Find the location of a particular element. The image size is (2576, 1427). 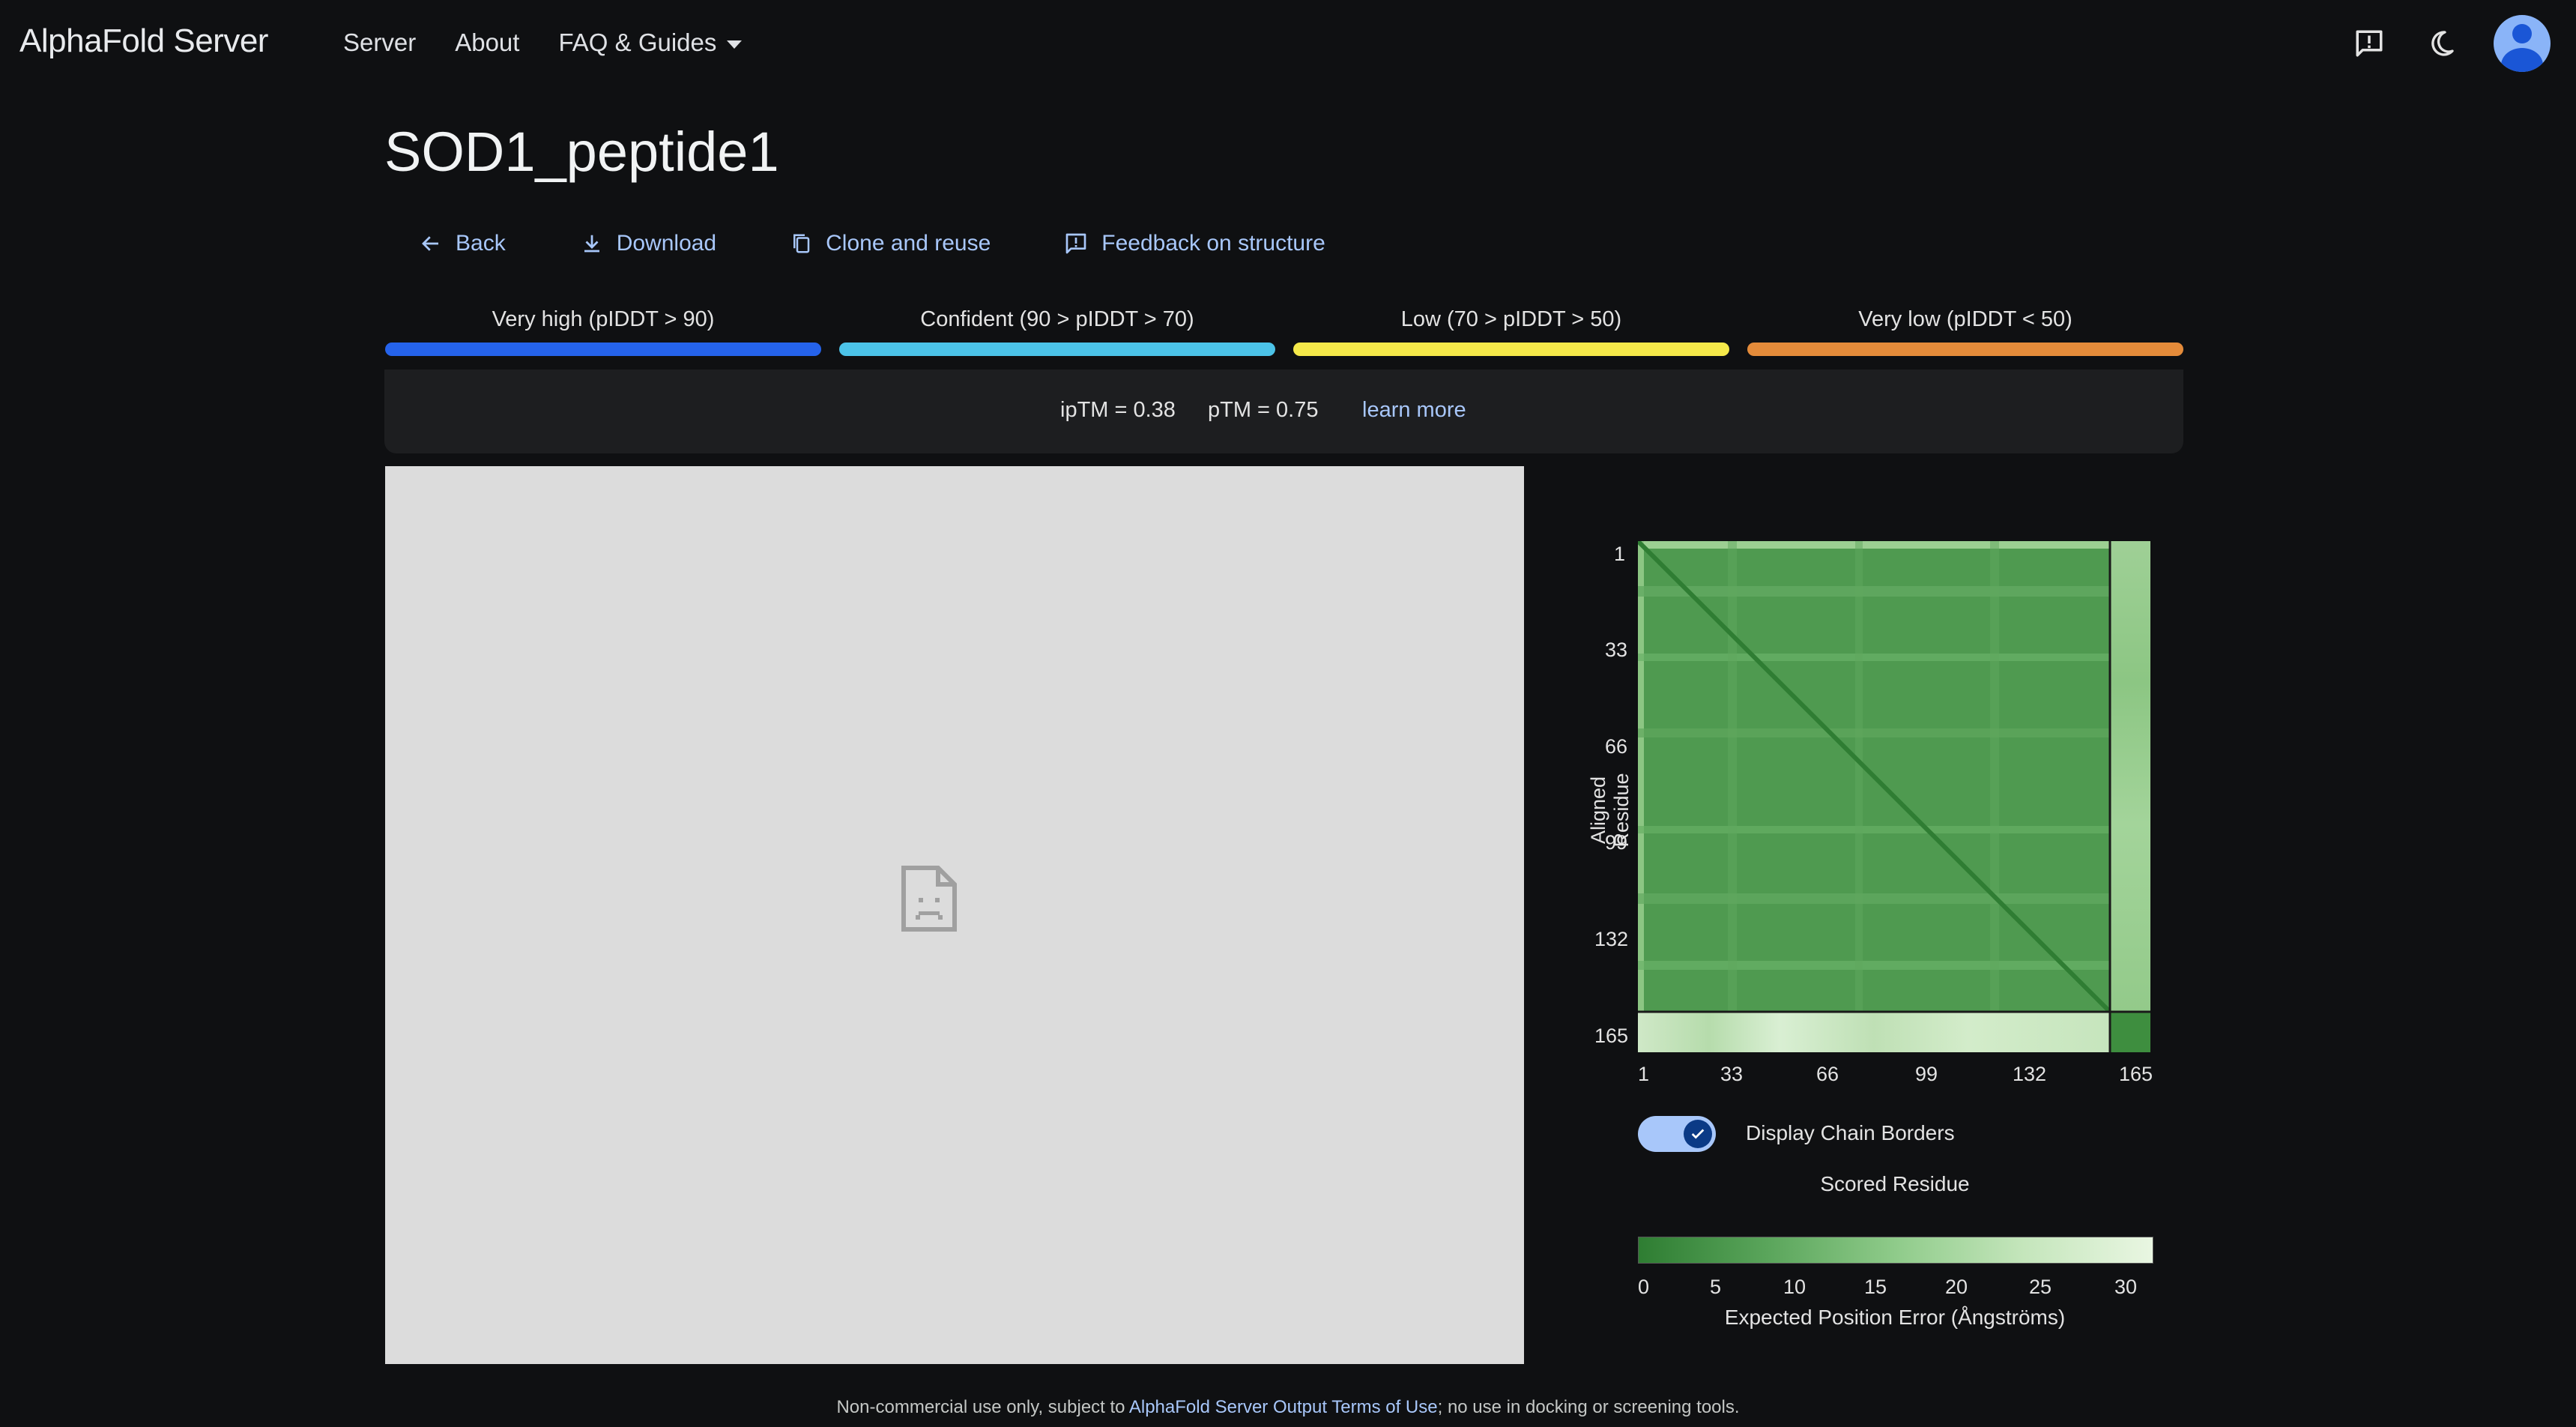

dark-mode-moon-icon is located at coordinates (2441, 43).